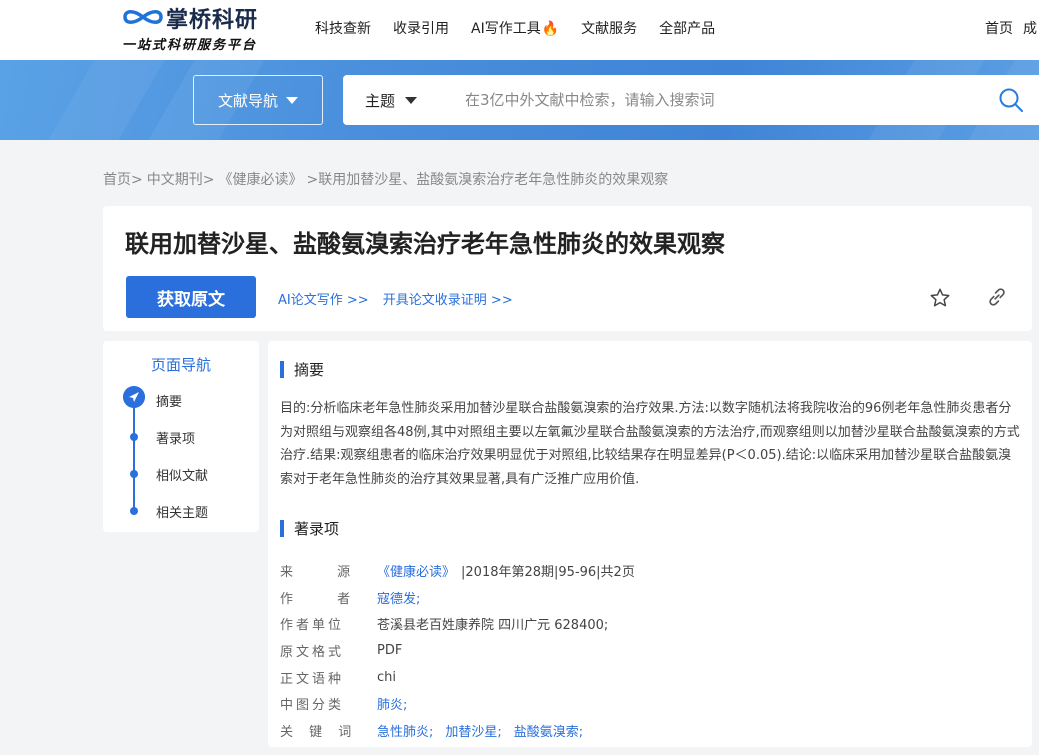  What do you see at coordinates (181, 180) in the screenshot?
I see `breadcrumb-journals: 中文期刊>` at bounding box center [181, 180].